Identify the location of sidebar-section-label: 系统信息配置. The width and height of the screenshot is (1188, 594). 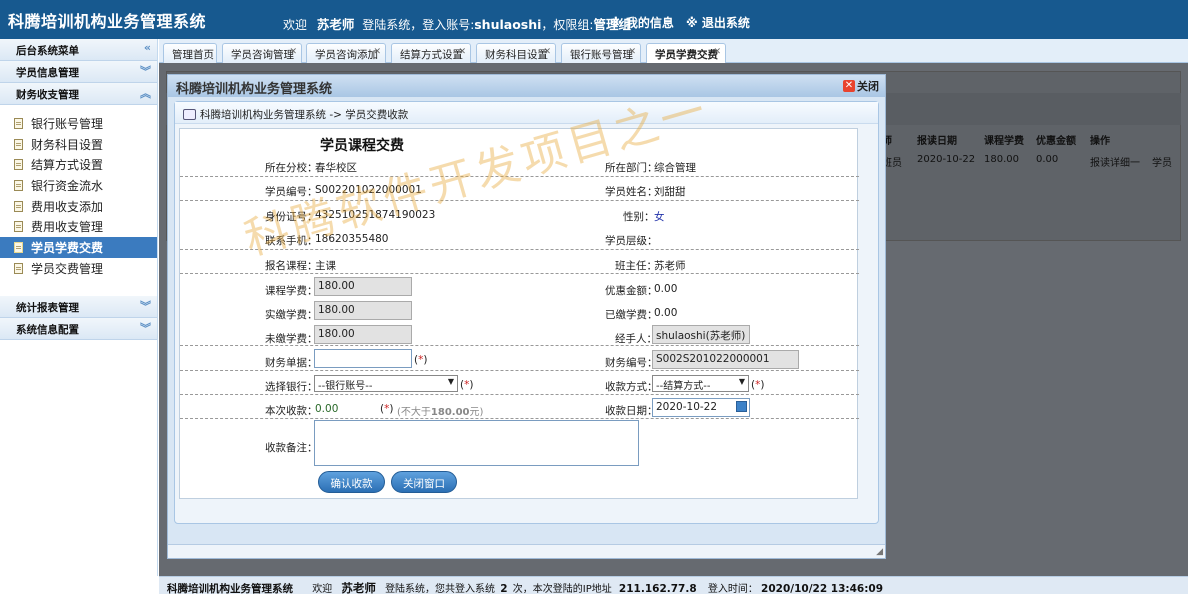
(47, 330).